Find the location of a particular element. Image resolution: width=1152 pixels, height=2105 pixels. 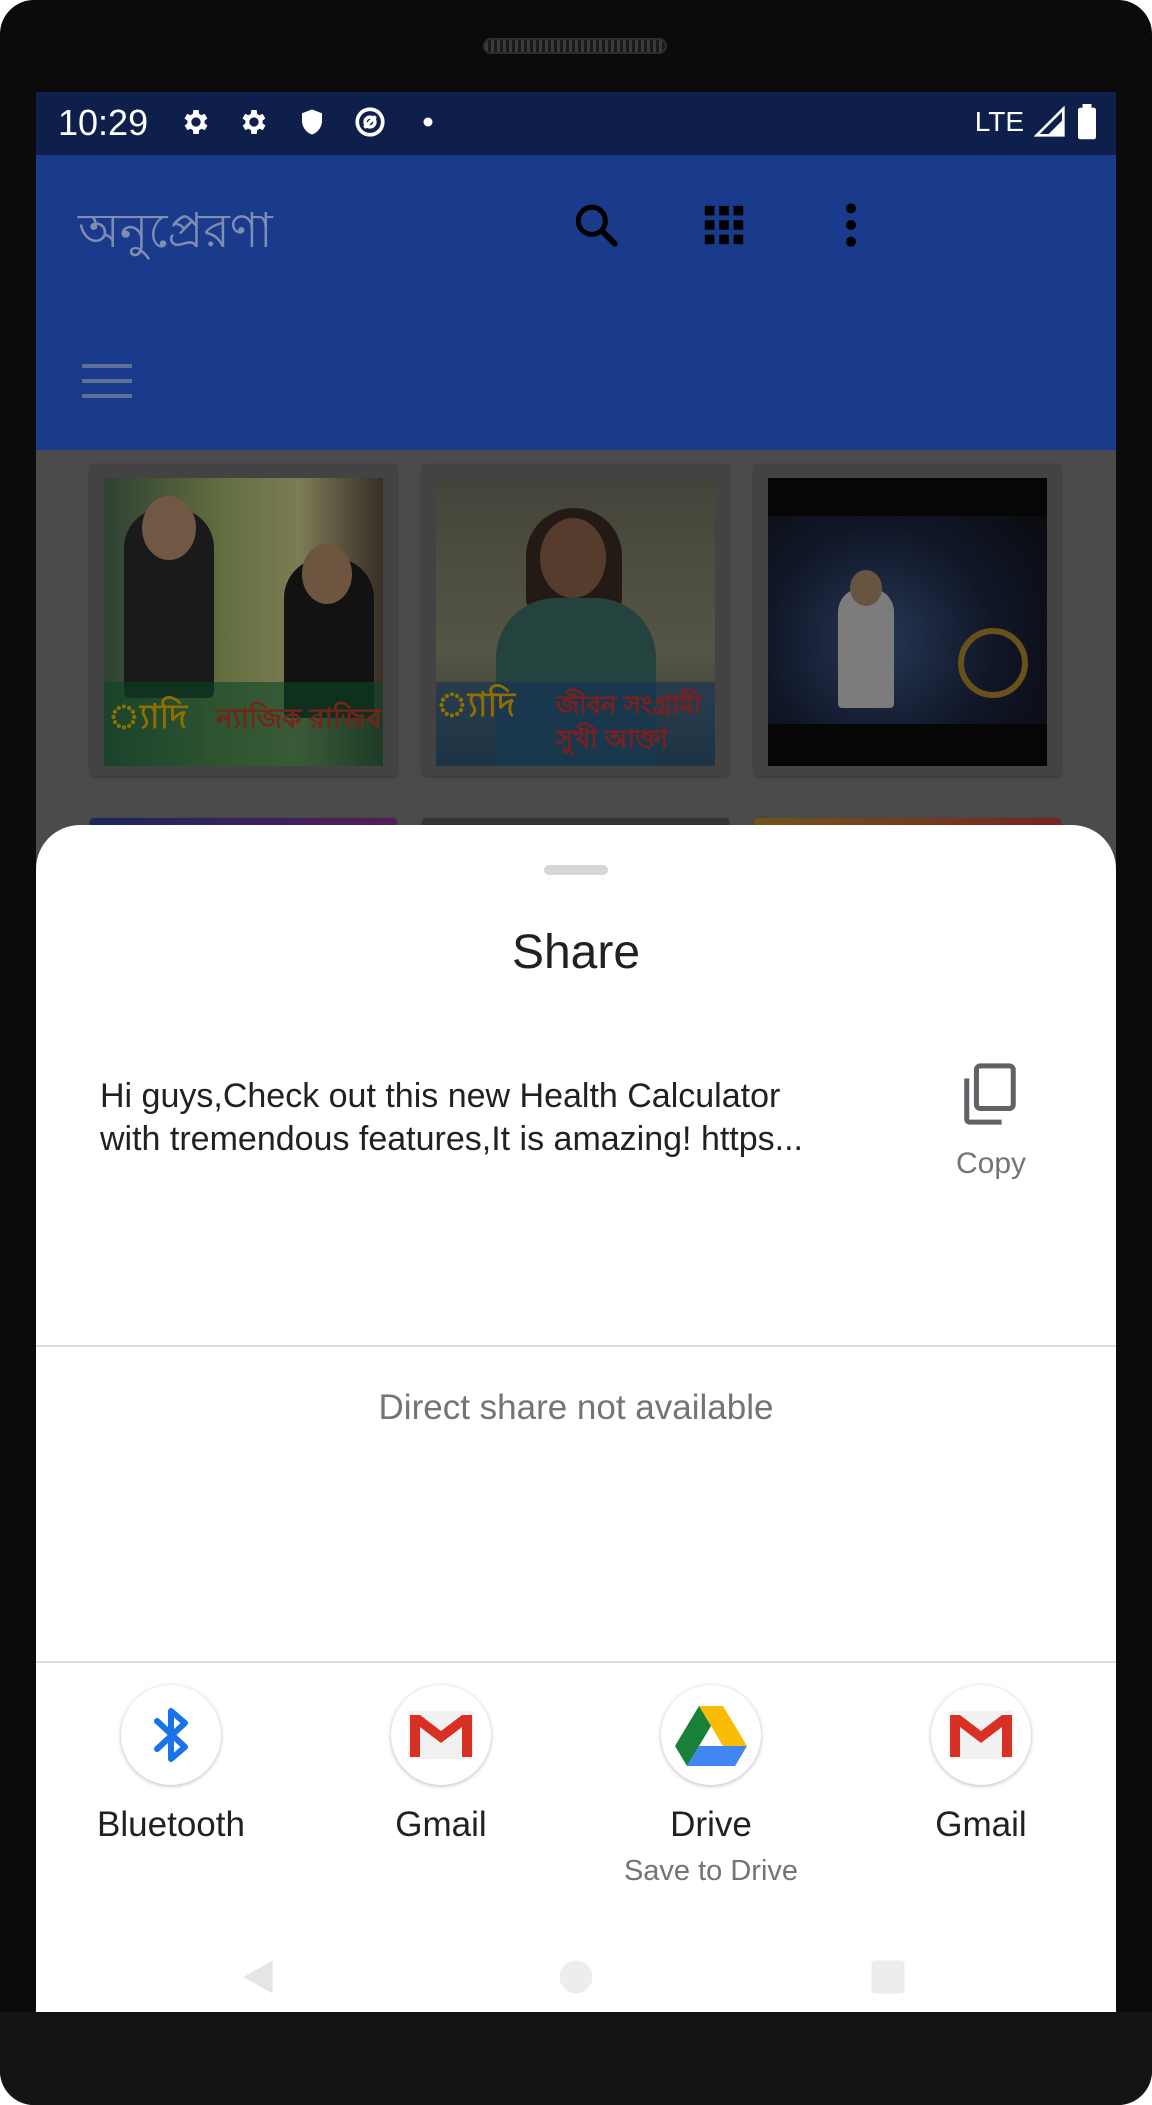

menu-icon is located at coordinates (107, 382).